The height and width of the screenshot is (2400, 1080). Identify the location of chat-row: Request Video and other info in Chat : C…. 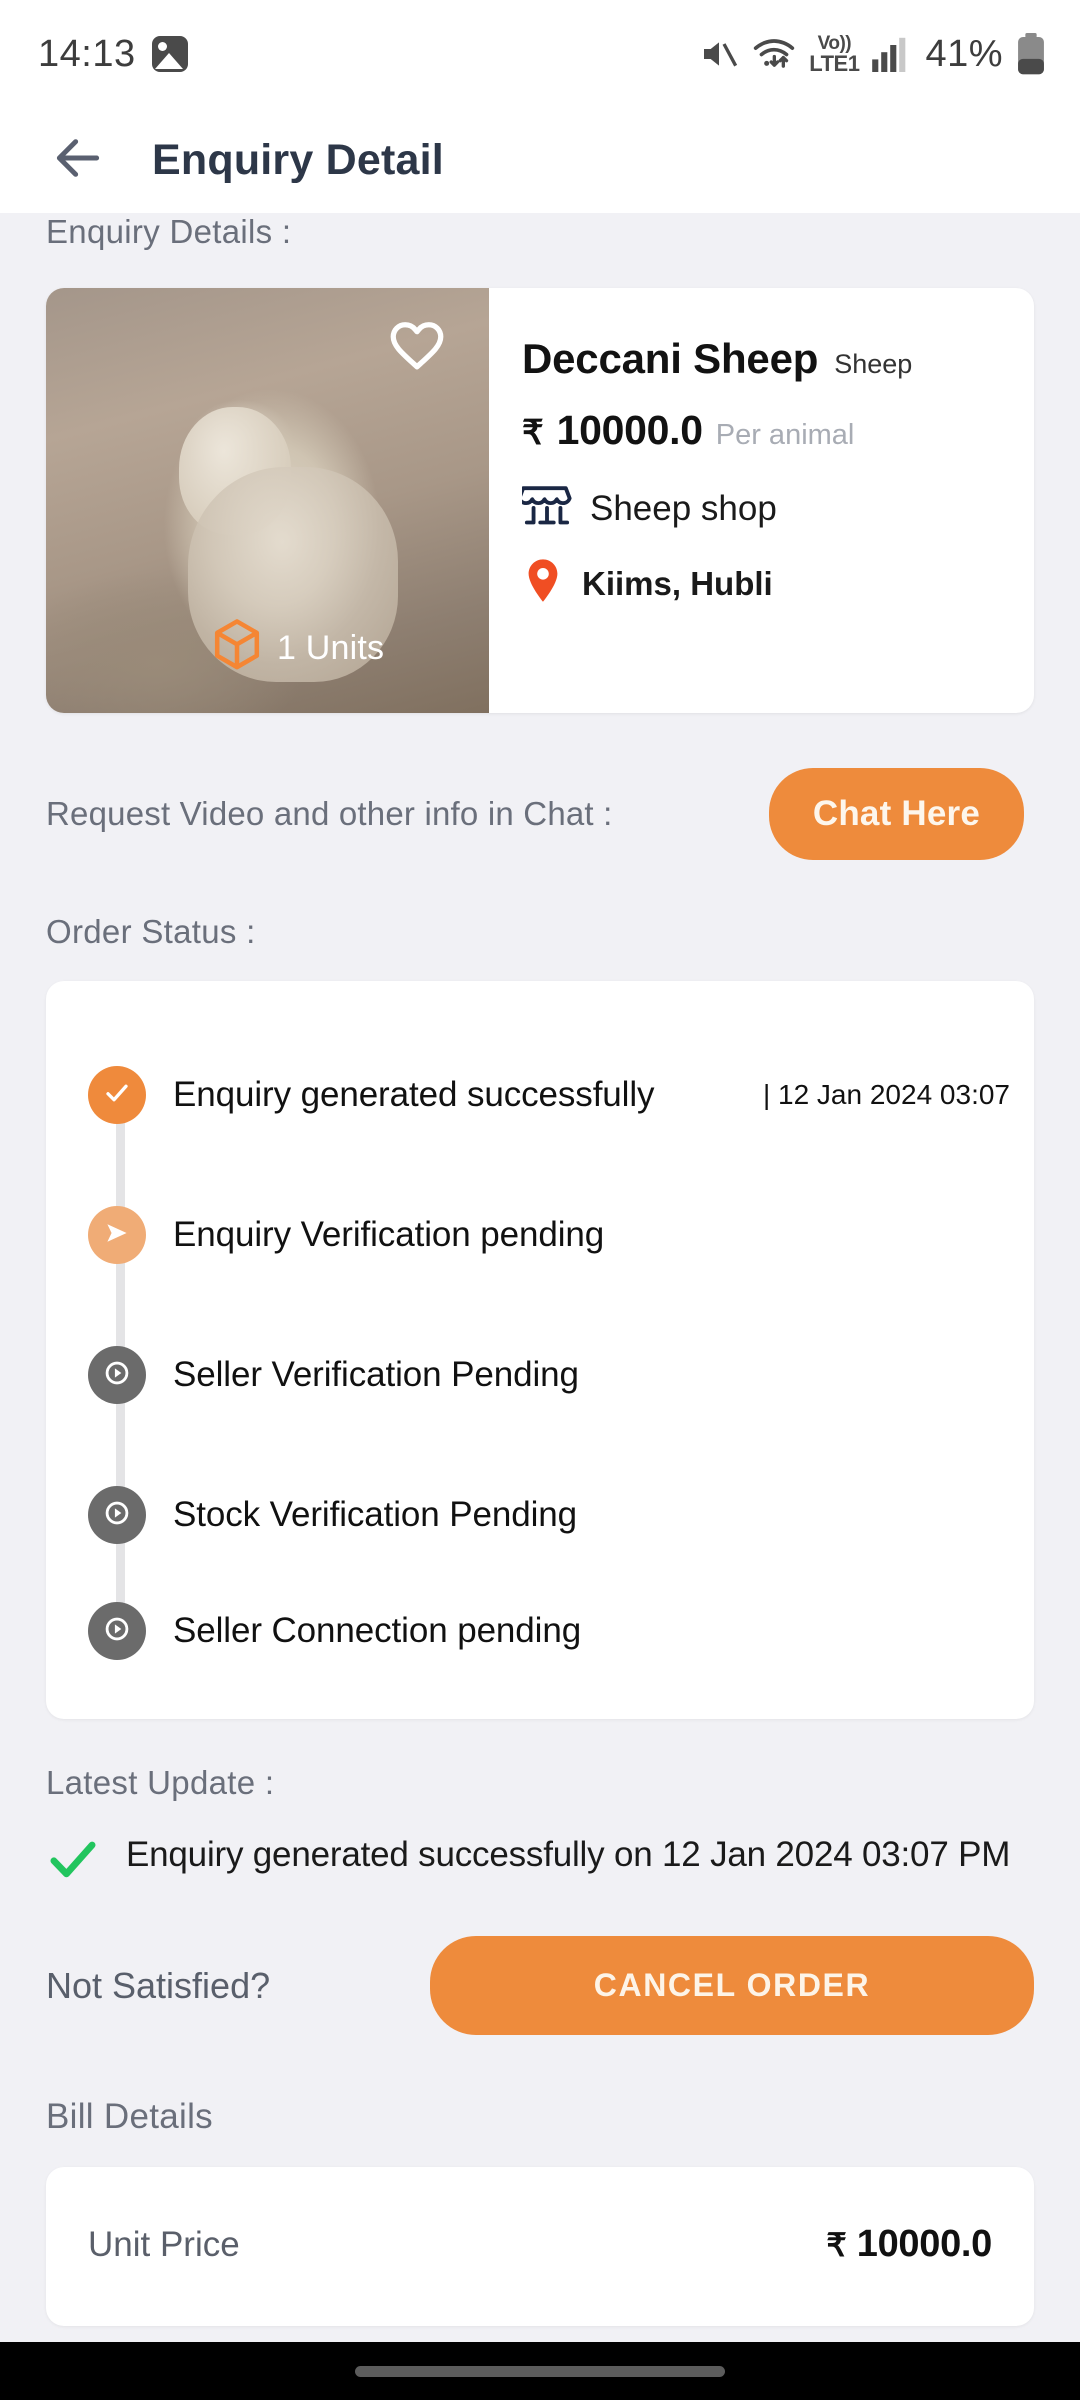
(540, 814).